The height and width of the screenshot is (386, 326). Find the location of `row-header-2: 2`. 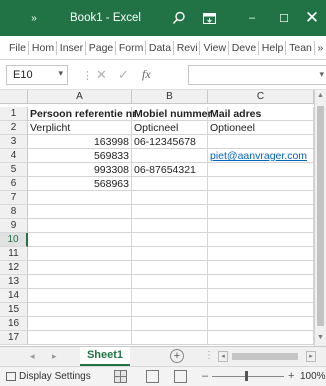

row-header-2: 2 is located at coordinates (14, 128).